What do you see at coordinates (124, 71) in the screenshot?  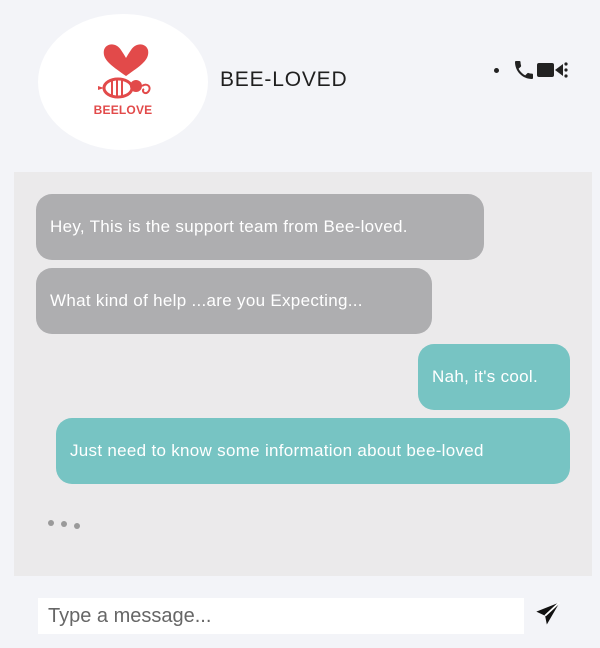 I see `bee-heart-logo-icon` at bounding box center [124, 71].